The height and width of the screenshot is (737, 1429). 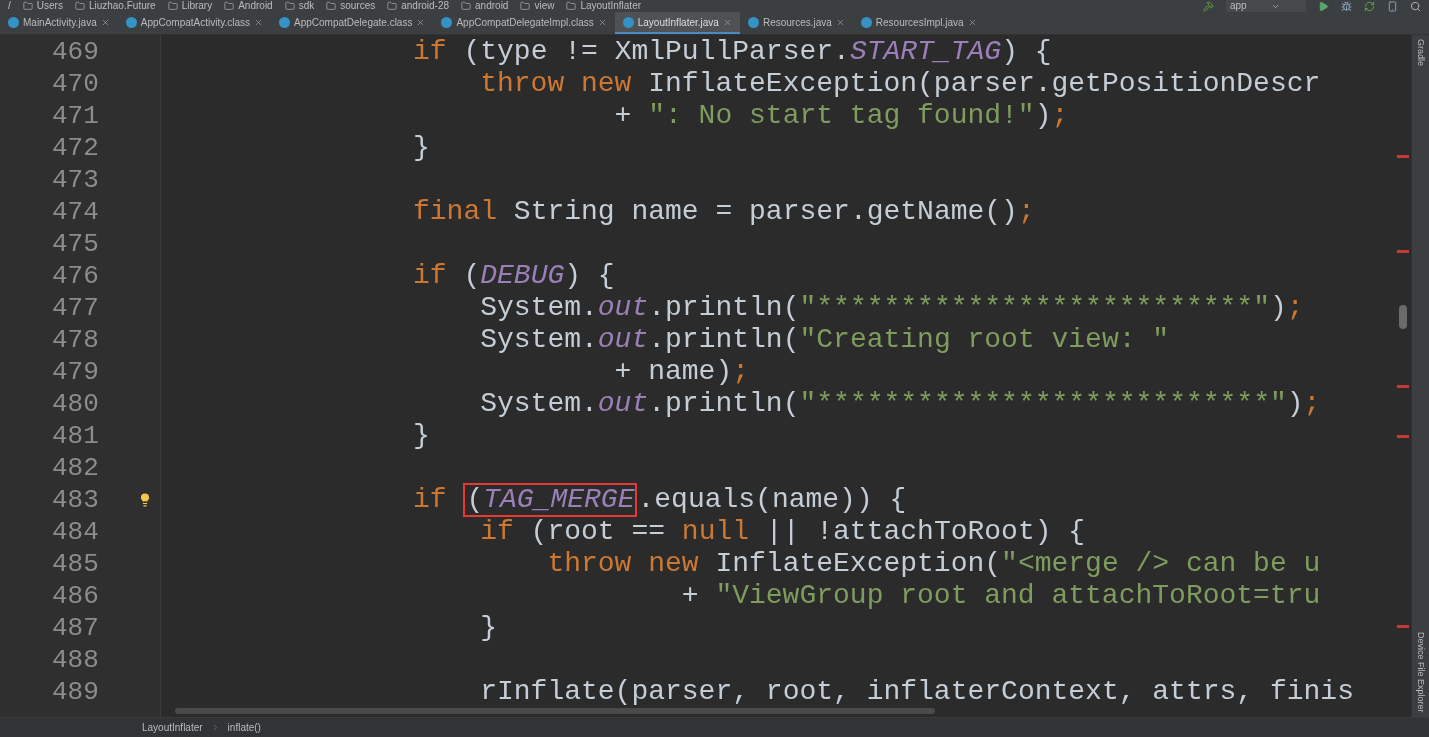 What do you see at coordinates (75, 244) in the screenshot?
I see `line-number: 475` at bounding box center [75, 244].